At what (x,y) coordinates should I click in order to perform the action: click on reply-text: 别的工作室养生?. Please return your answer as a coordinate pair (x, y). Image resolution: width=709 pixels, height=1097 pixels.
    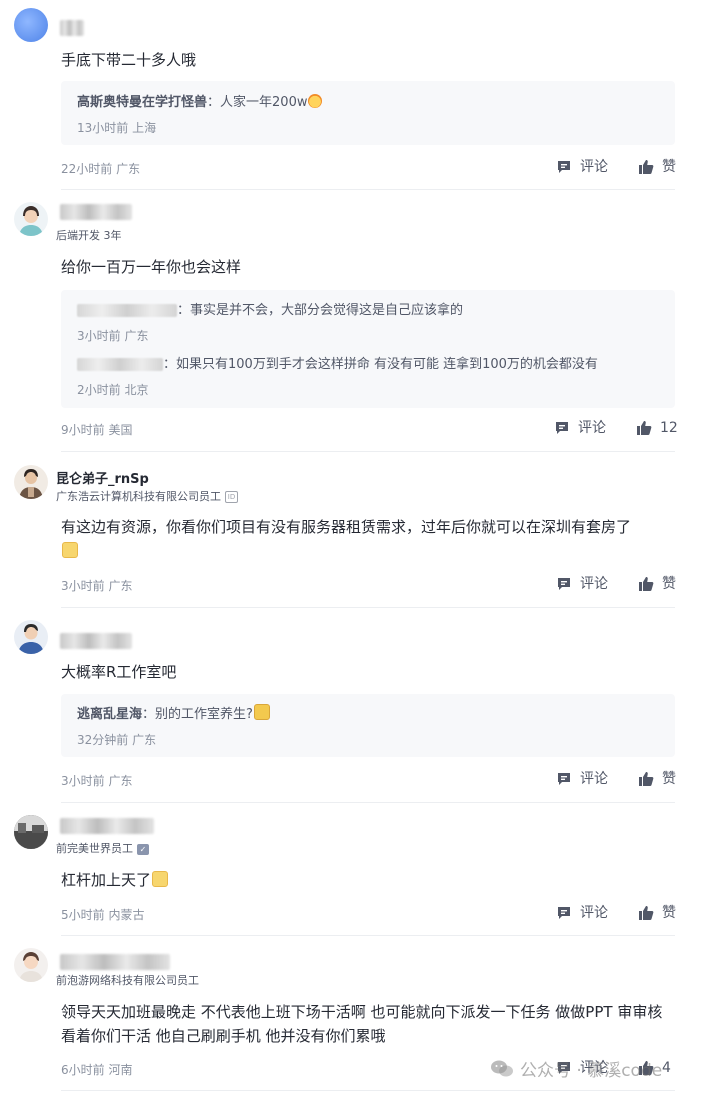
    Looking at the image, I should click on (204, 714).